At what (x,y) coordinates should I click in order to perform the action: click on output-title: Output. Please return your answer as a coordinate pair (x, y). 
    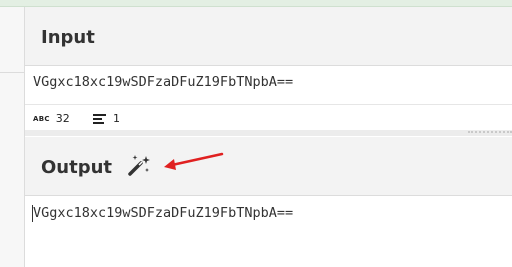
    Looking at the image, I should click on (77, 167).